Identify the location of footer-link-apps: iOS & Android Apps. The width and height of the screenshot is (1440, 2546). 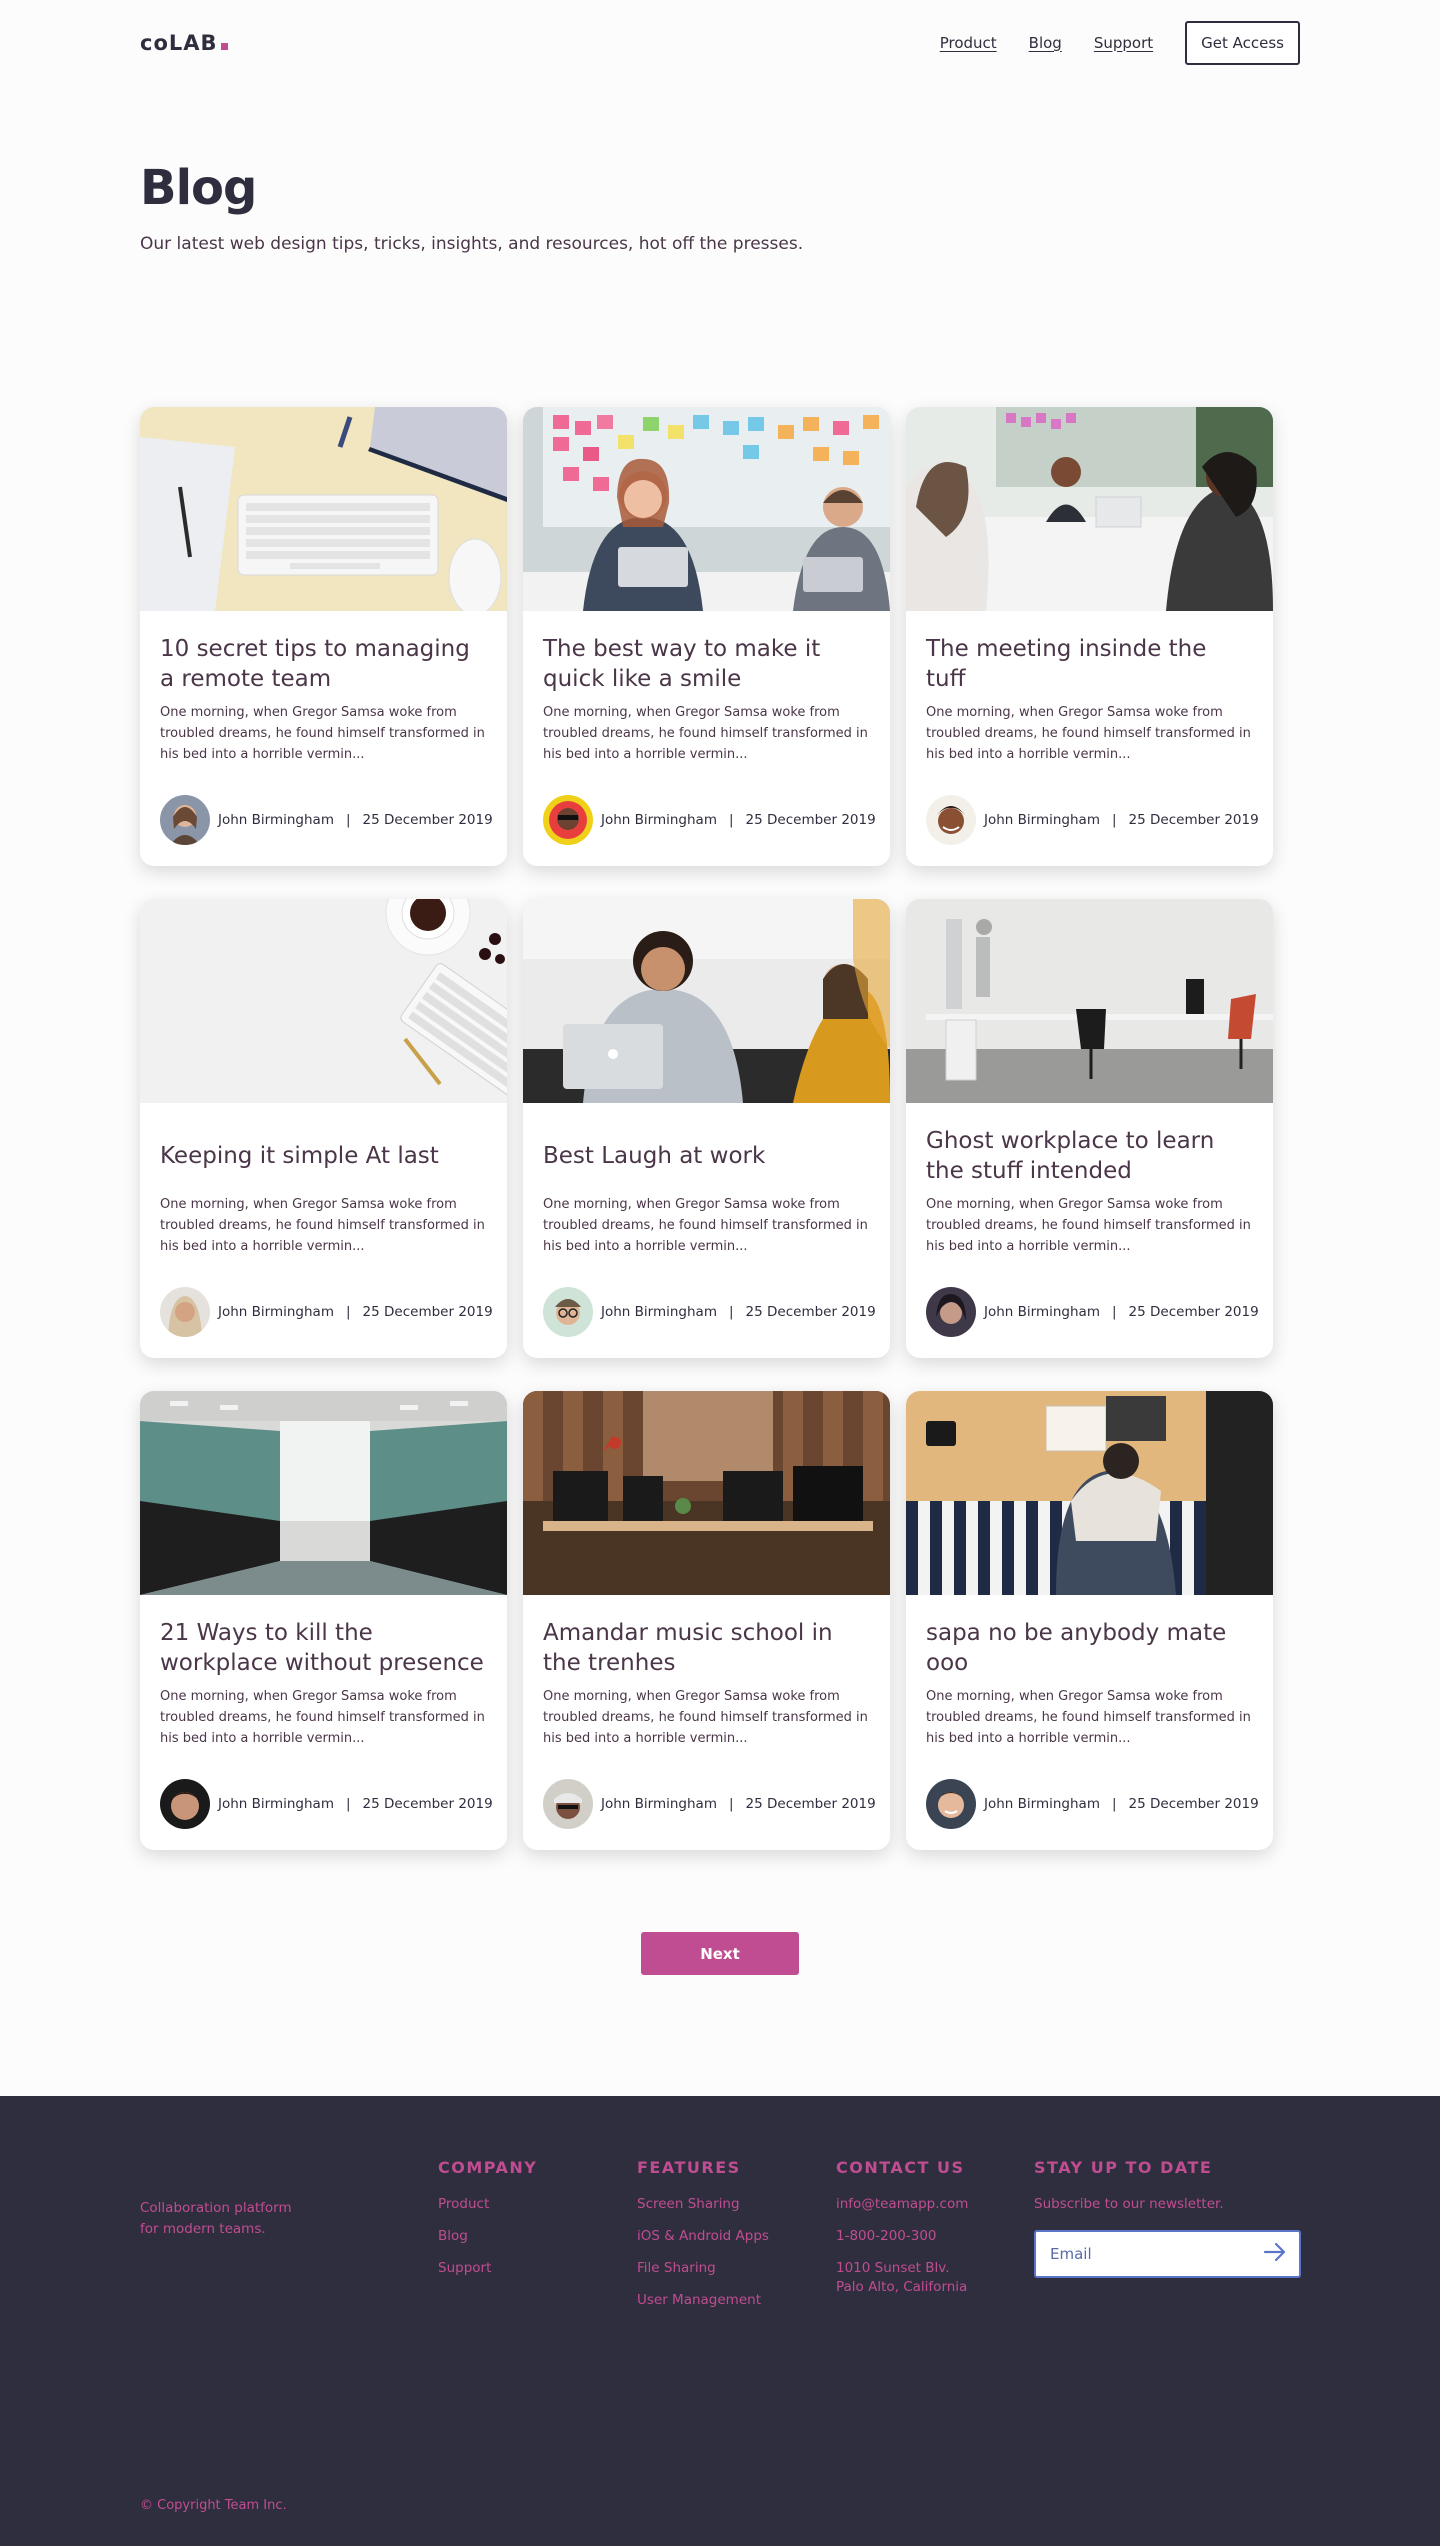
(703, 2236).